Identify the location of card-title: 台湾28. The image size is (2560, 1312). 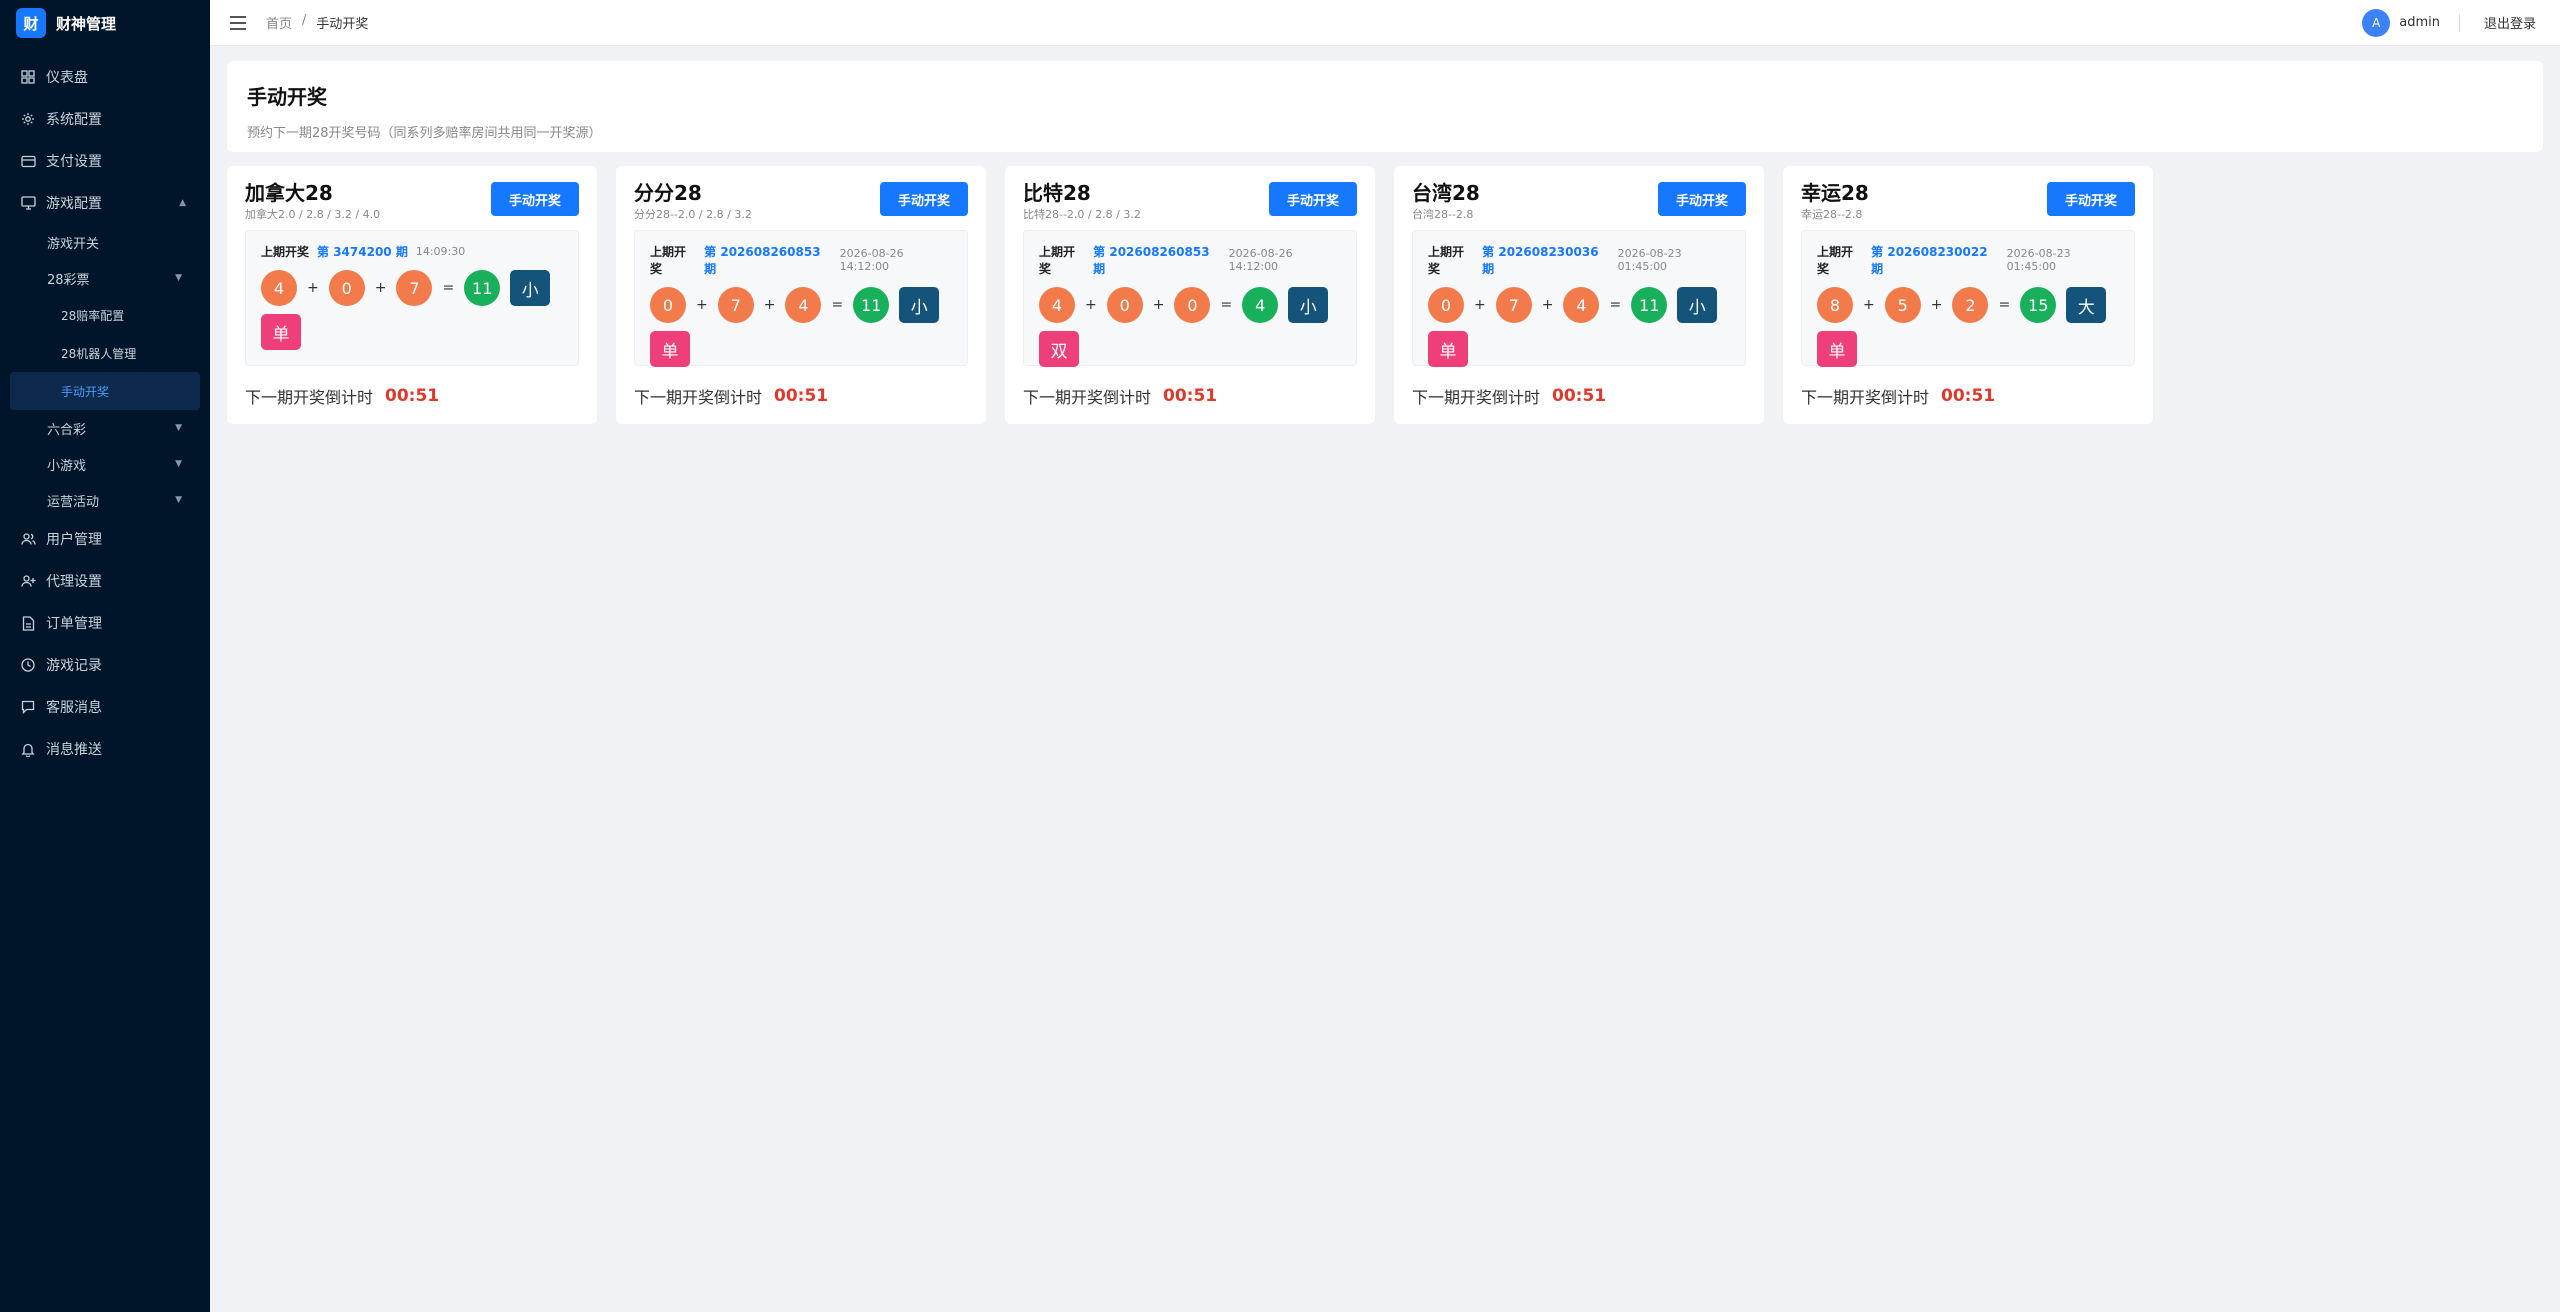
(1446, 193).